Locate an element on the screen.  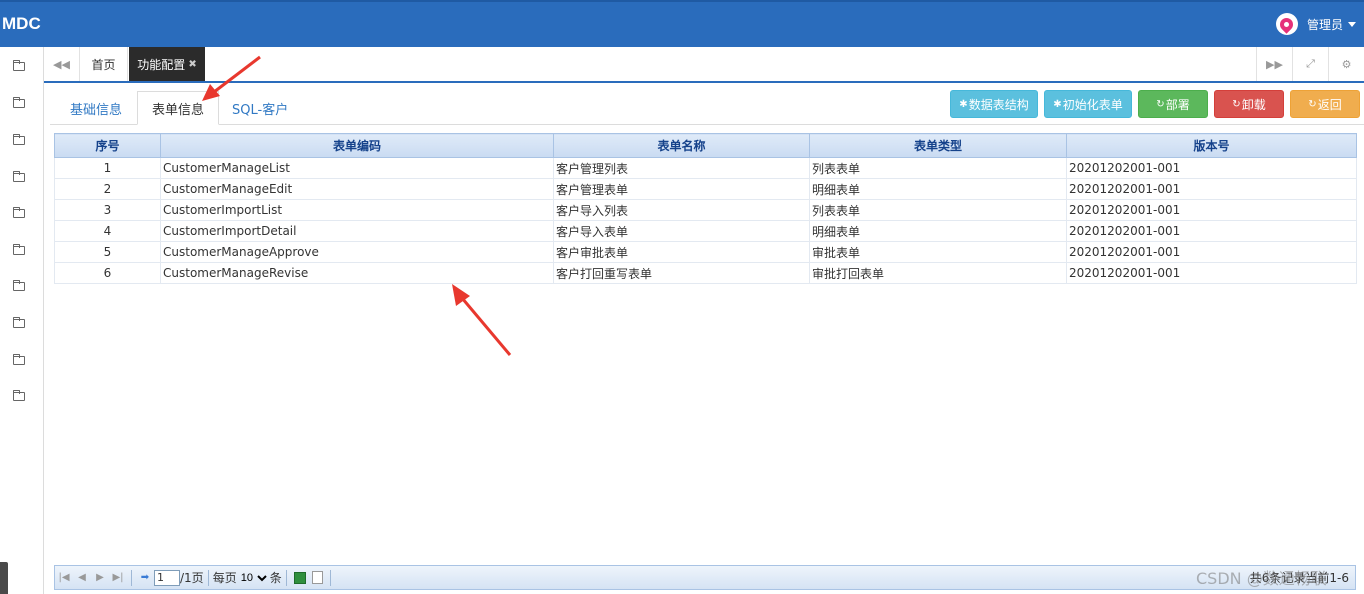
form-name: 客户管理列表 is located at coordinates (681, 168).